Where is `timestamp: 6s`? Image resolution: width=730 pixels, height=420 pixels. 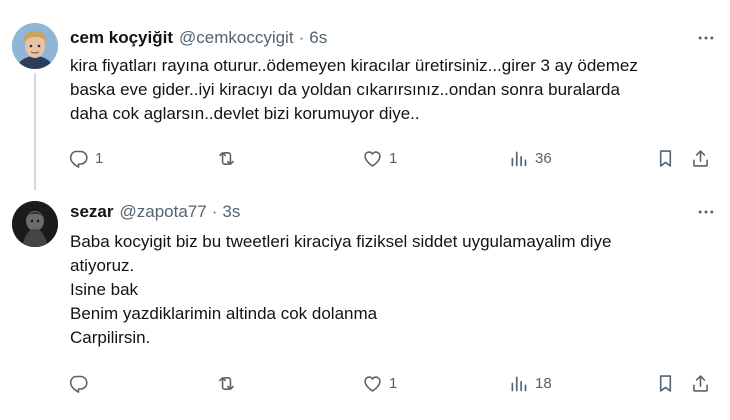 timestamp: 6s is located at coordinates (318, 38).